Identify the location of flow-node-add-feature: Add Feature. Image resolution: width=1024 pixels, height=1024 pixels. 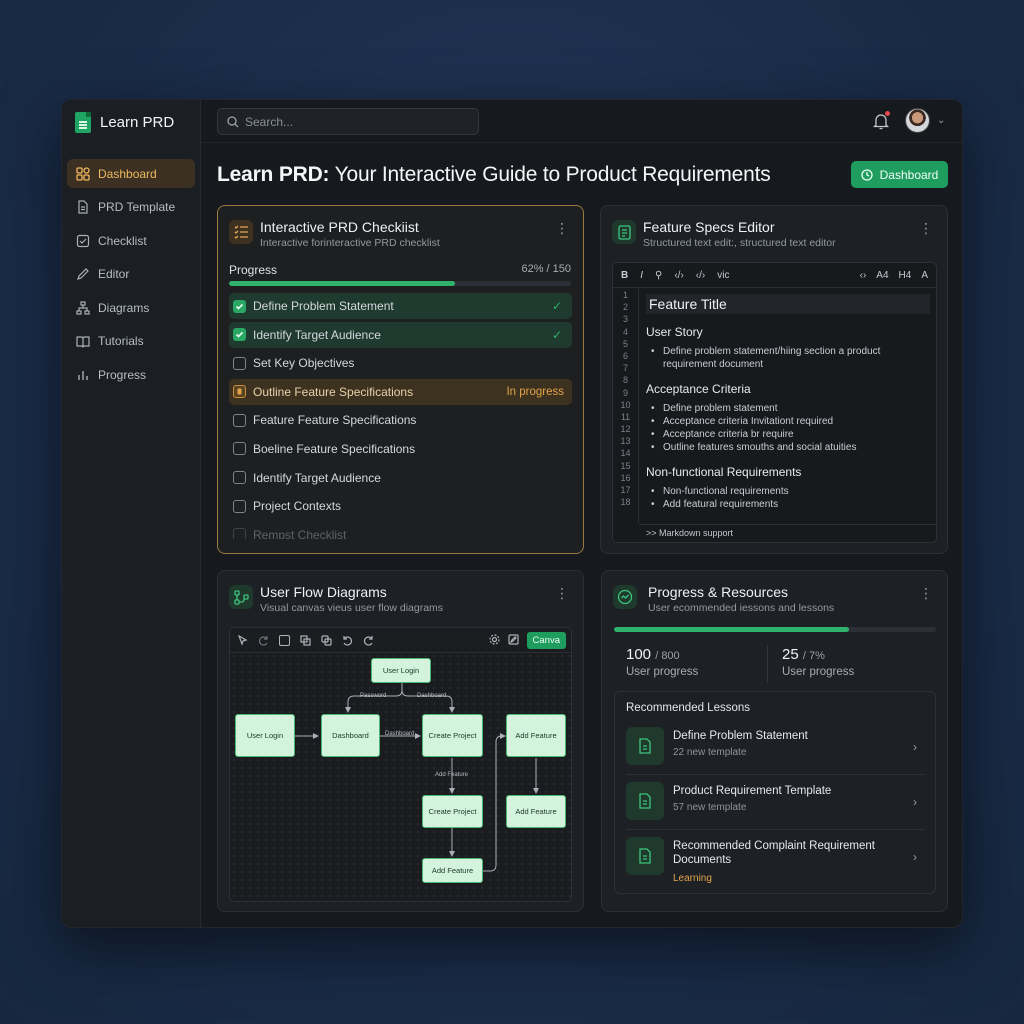
(536, 735).